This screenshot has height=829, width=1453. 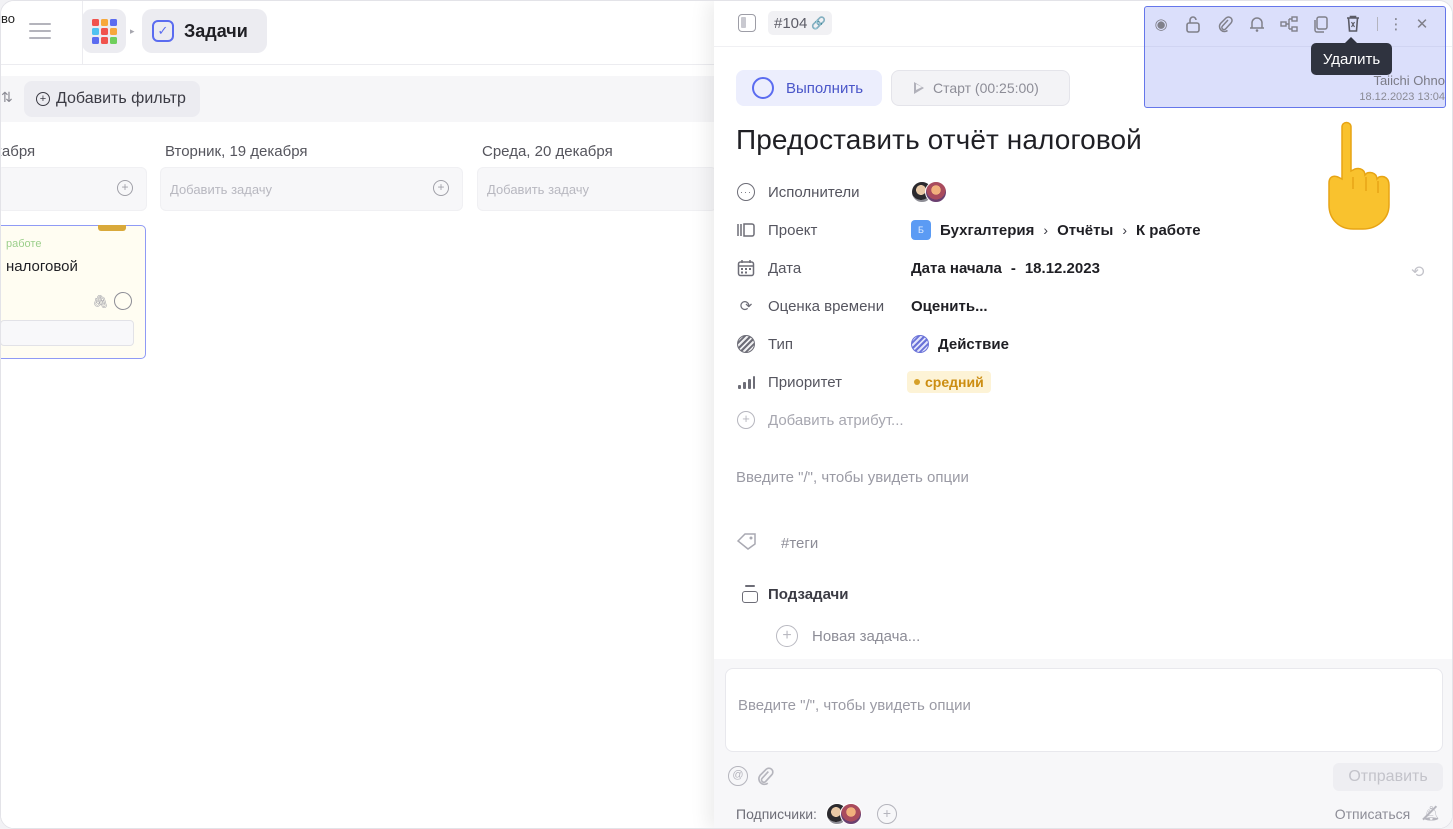 What do you see at coordinates (18, 151) in the screenshot?
I see `column-header: кабря` at bounding box center [18, 151].